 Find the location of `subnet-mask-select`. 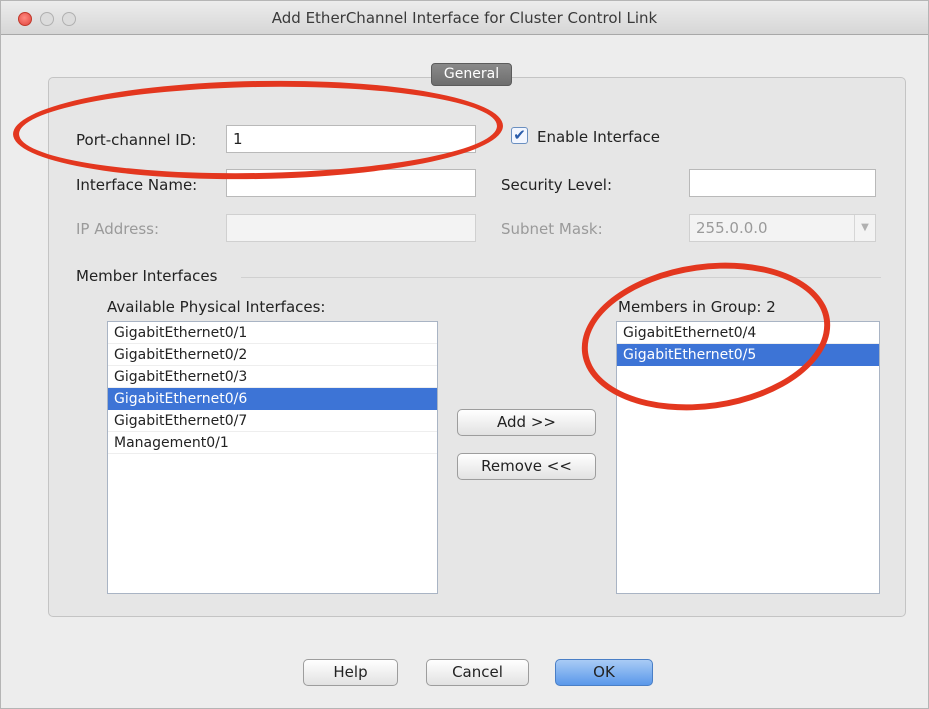

subnet-mask-select is located at coordinates (782, 228).